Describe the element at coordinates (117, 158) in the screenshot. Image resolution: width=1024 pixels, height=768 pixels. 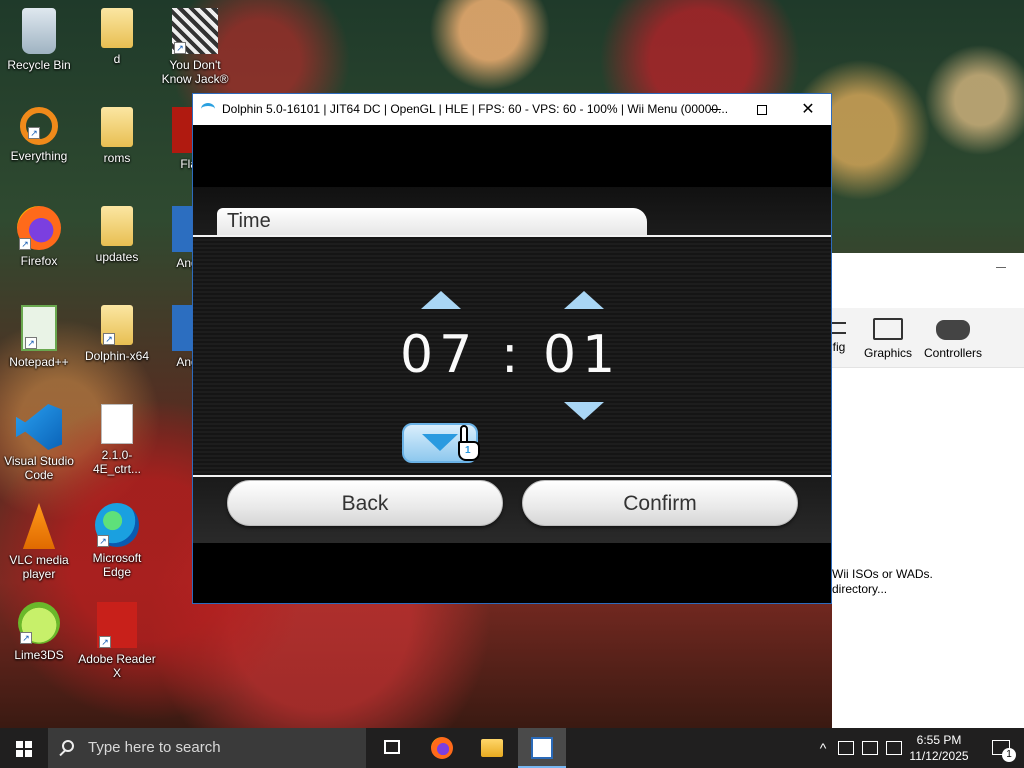
I see `desktop-icon-label: roms` at that location.